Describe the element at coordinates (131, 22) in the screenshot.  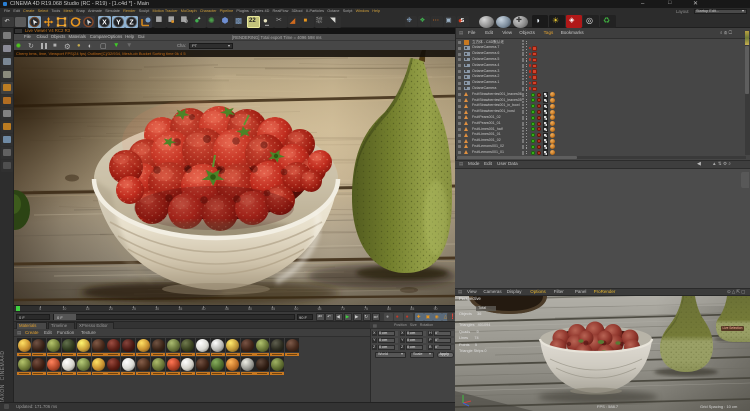
I see `svg-text: Z` at that location.